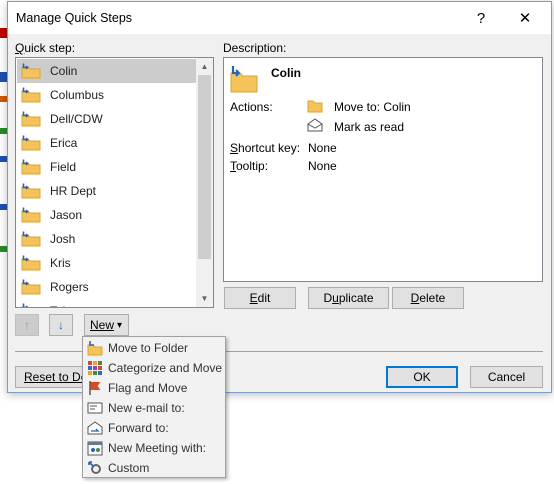 Image resolution: width=554 pixels, height=484 pixels. Describe the element at coordinates (251, 107) in the screenshot. I see `actions-label: Actions:` at that location.